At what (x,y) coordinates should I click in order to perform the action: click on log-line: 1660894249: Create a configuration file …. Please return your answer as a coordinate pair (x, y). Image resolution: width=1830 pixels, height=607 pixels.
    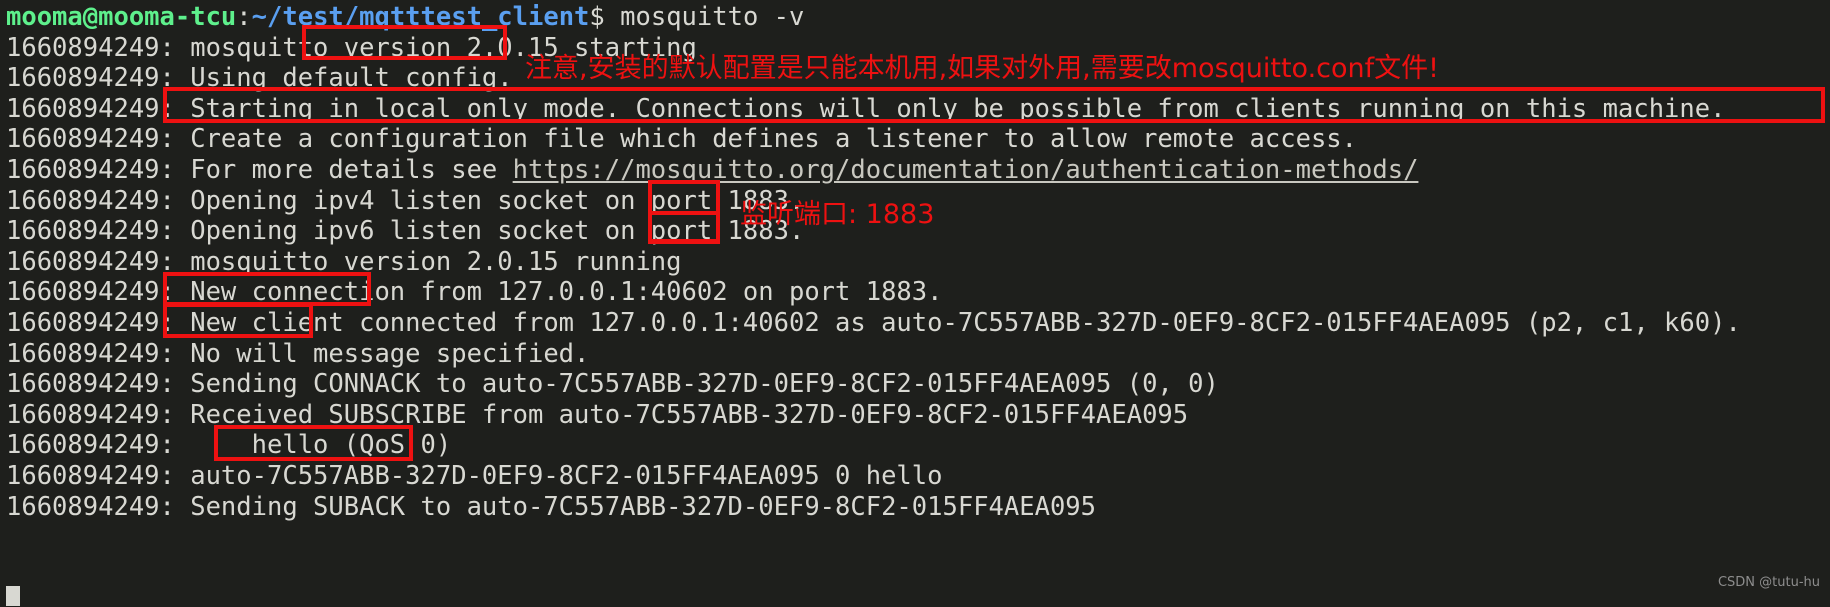
    Looking at the image, I should click on (682, 139).